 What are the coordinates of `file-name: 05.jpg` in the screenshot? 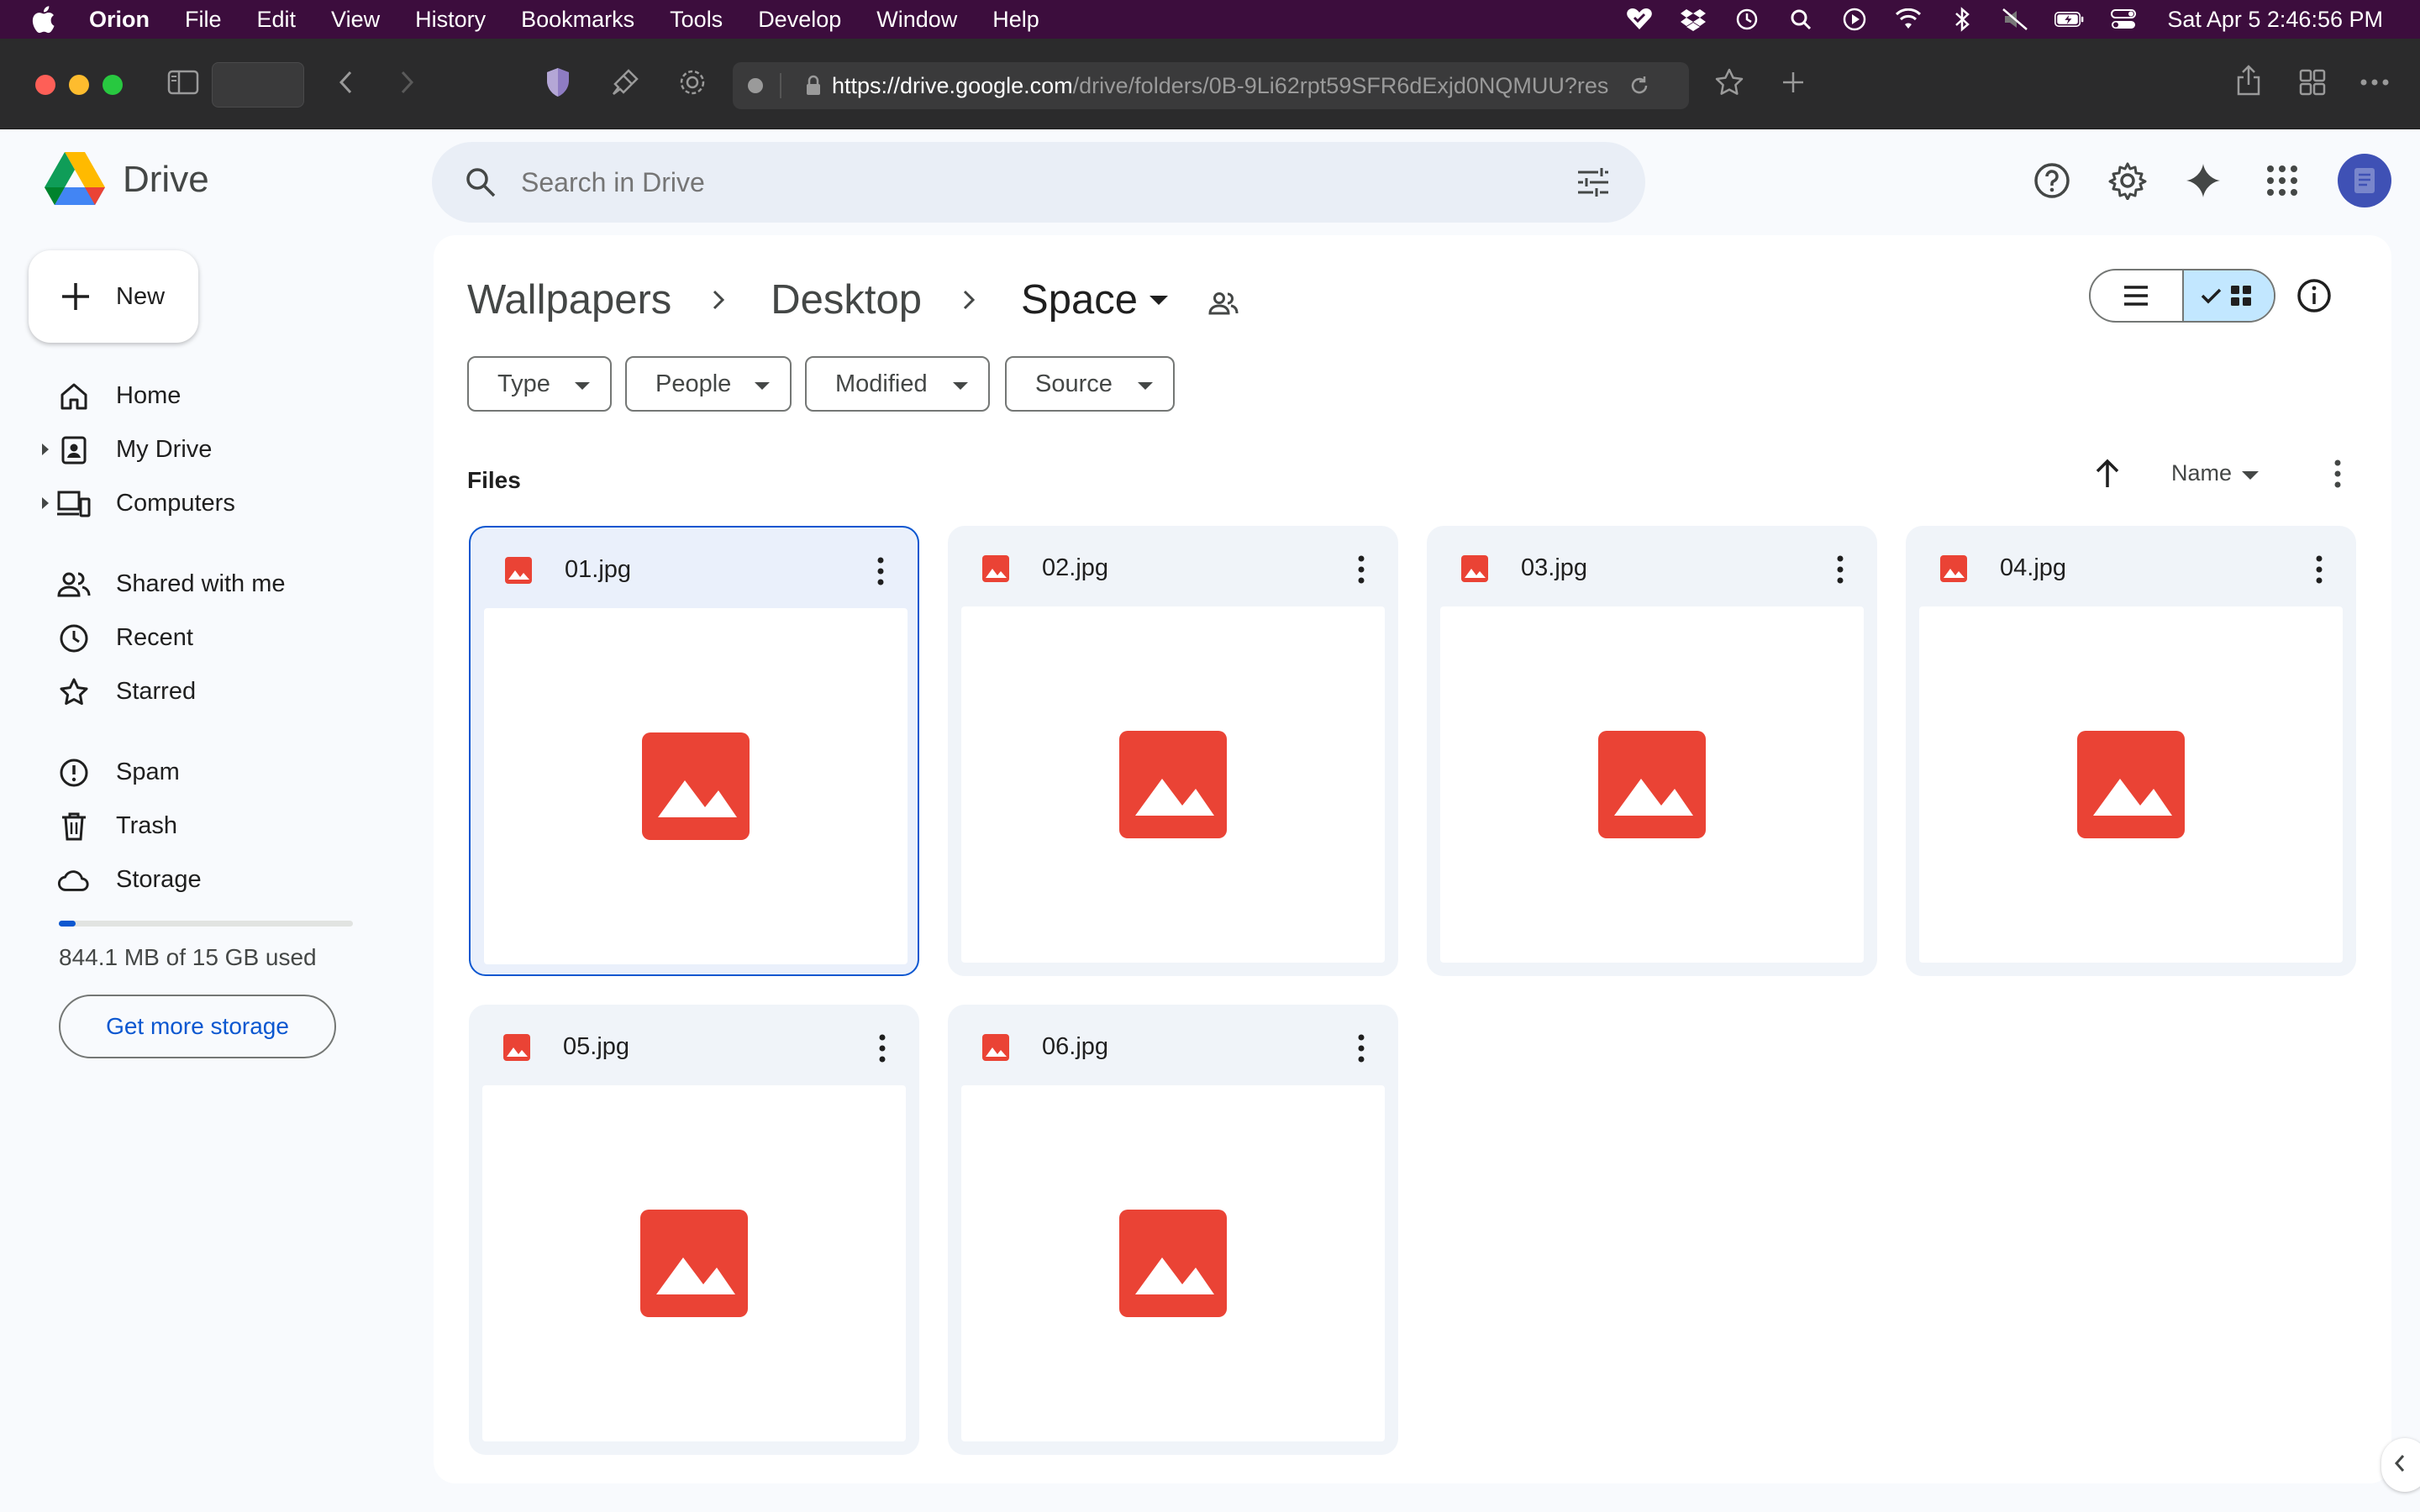 It's located at (596, 1047).